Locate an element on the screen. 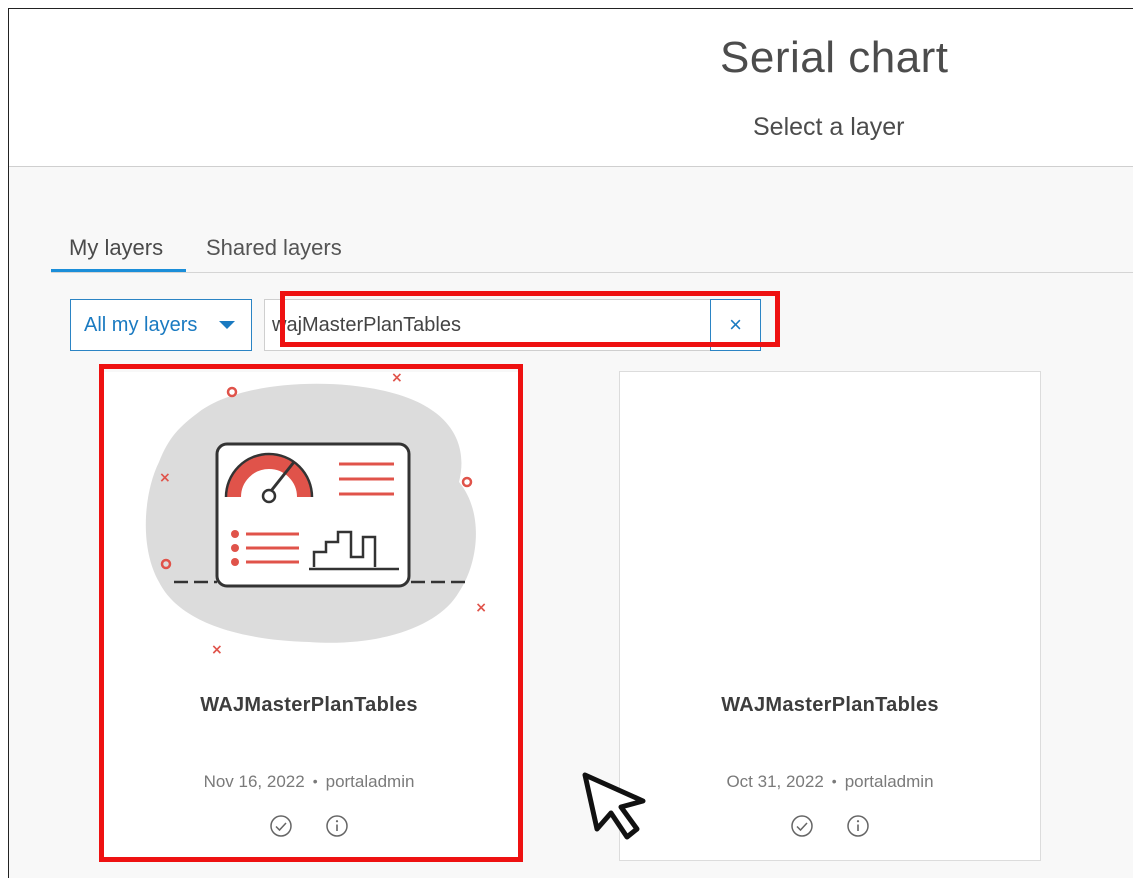 This screenshot has height=878, width=1133. card-meta: Oct 31, 2022 • portaladmin is located at coordinates (830, 782).